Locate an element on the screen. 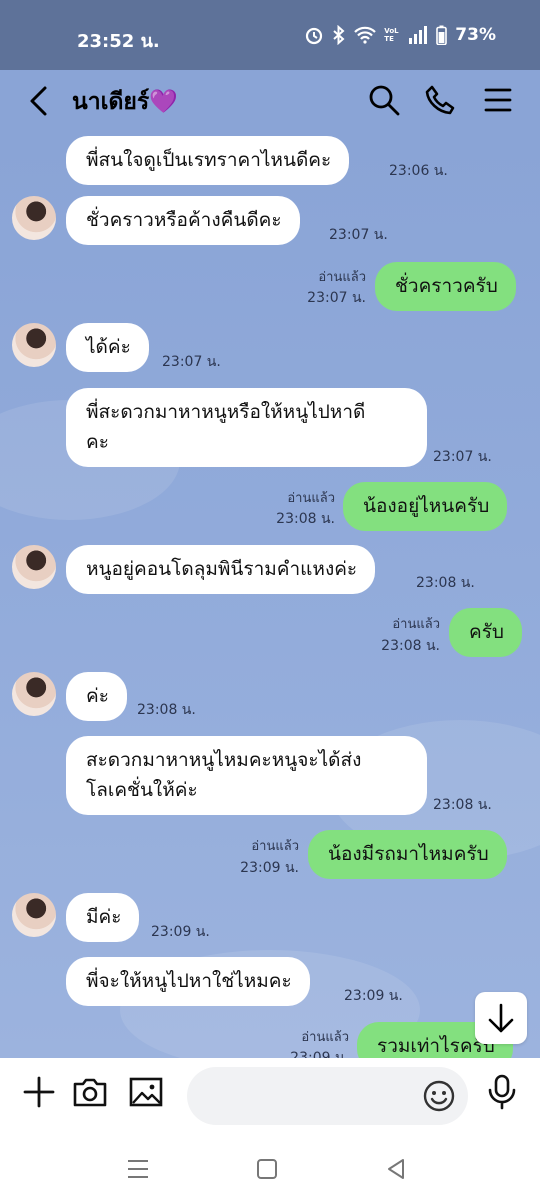 Image resolution: width=540 pixels, height=1200 pixels. incoming-message: มีค่ะ is located at coordinates (103, 917).